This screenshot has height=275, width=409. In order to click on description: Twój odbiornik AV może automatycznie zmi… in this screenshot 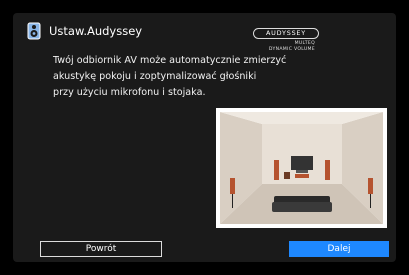, I will do `click(203, 77)`.